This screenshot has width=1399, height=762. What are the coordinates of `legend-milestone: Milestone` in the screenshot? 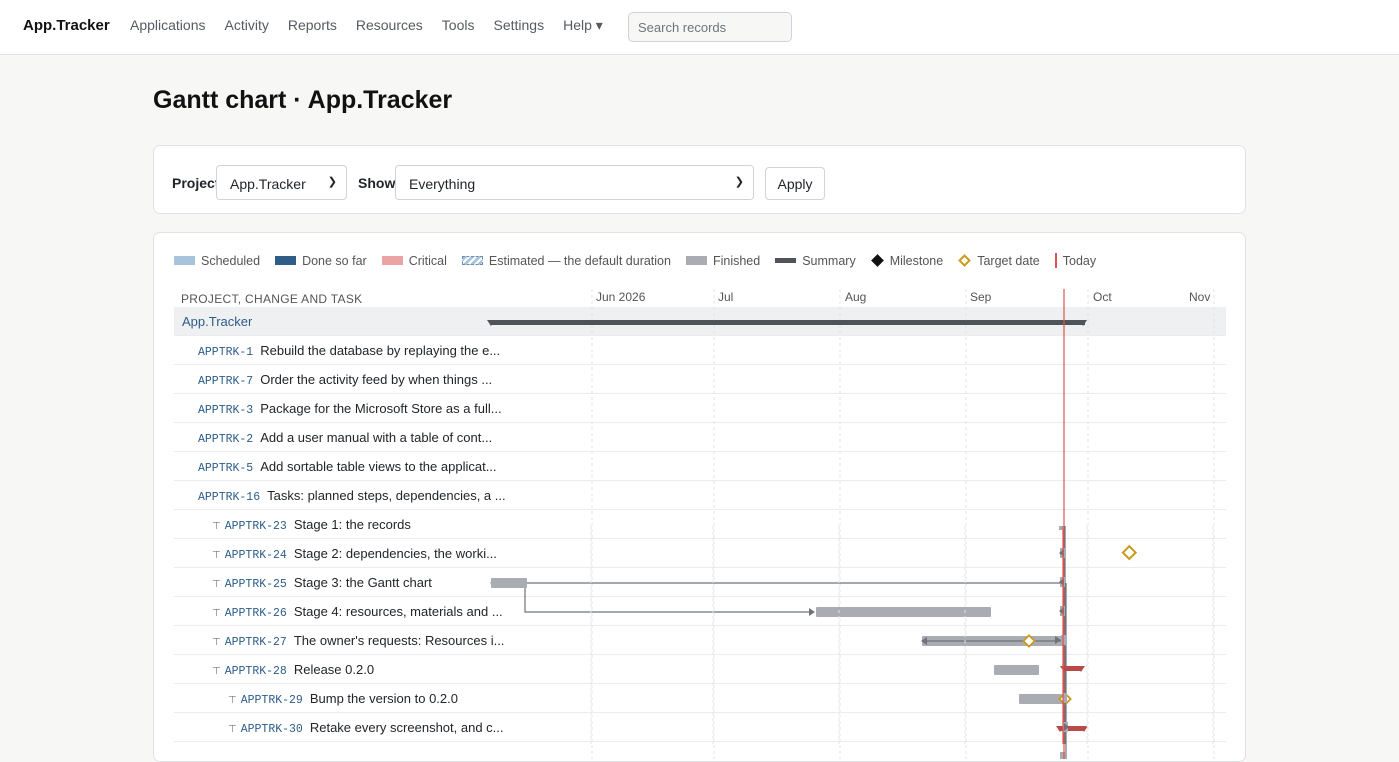 It's located at (907, 260).